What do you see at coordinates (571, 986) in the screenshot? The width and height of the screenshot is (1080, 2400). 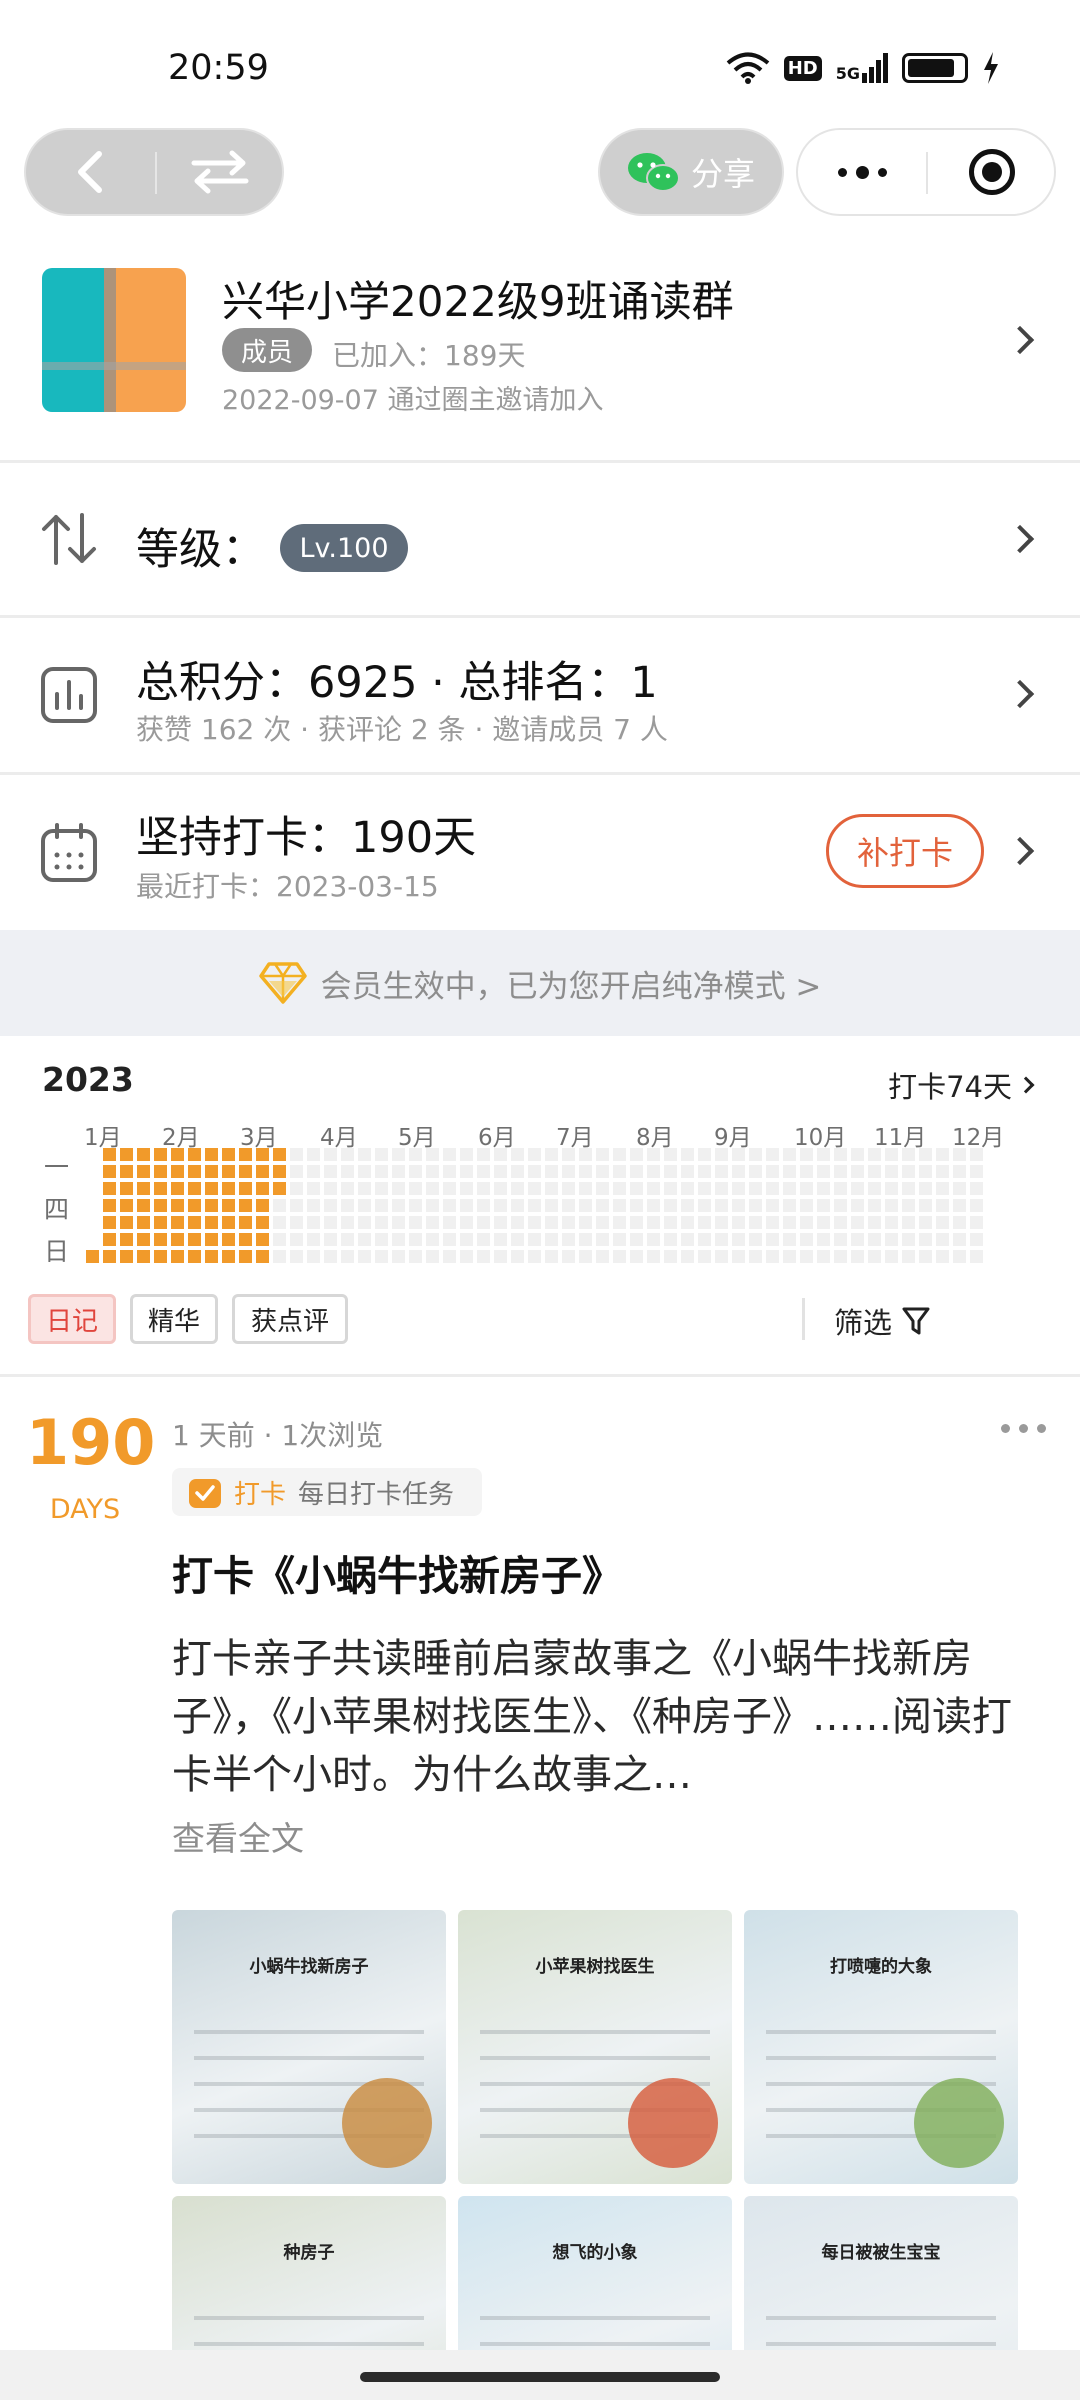 I see `vip-text: 会员生效中，已为您开启纯净模式 >` at bounding box center [571, 986].